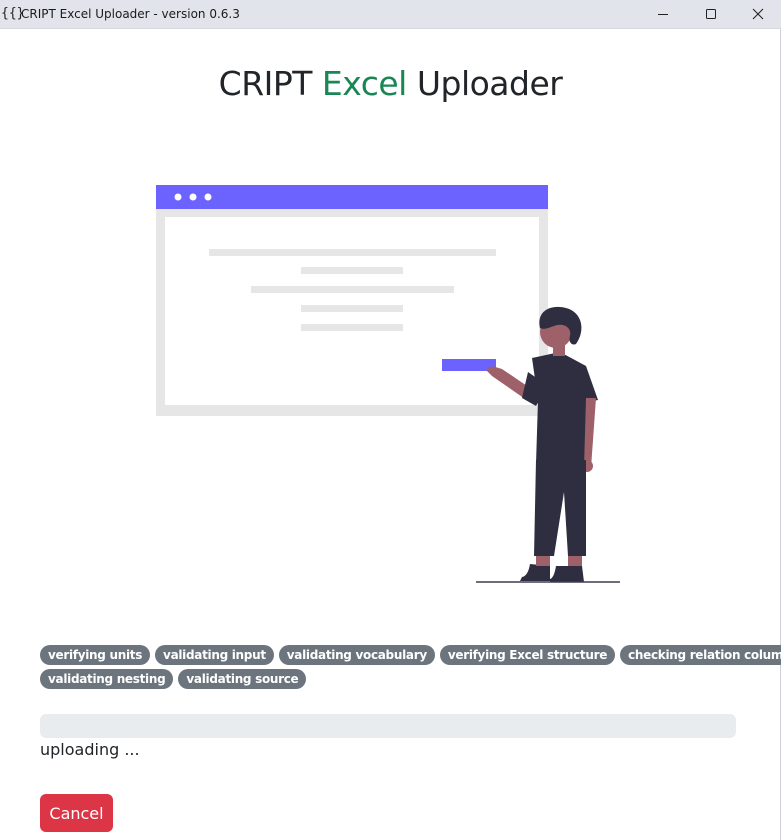 This screenshot has width=781, height=840. Describe the element at coordinates (527, 655) in the screenshot. I see `status-badge: verifying Excel structure` at that location.